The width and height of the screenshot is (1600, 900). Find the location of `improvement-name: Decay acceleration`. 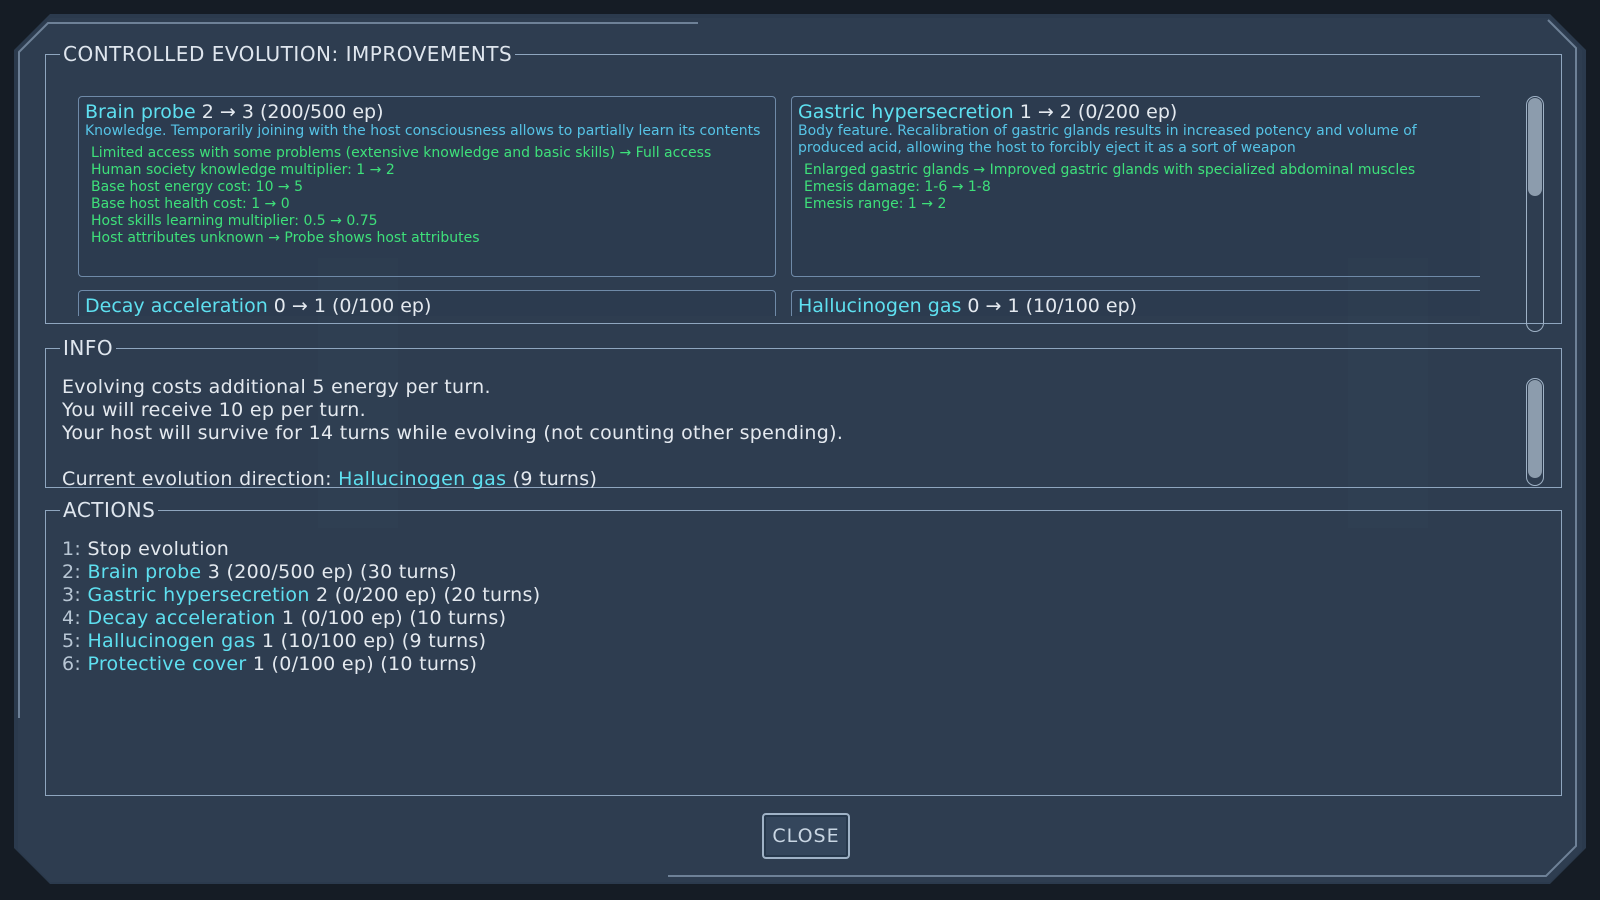

improvement-name: Decay acceleration is located at coordinates (176, 305).